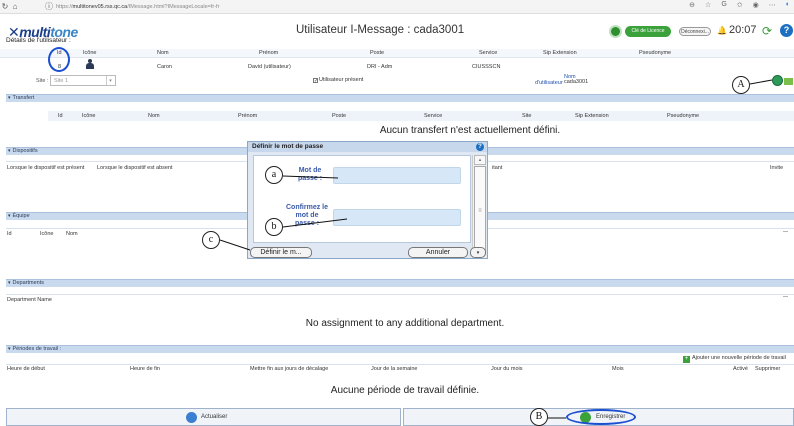 The height and width of the screenshot is (426, 794). What do you see at coordinates (741, 85) in the screenshot?
I see `callout-A: A` at bounding box center [741, 85].